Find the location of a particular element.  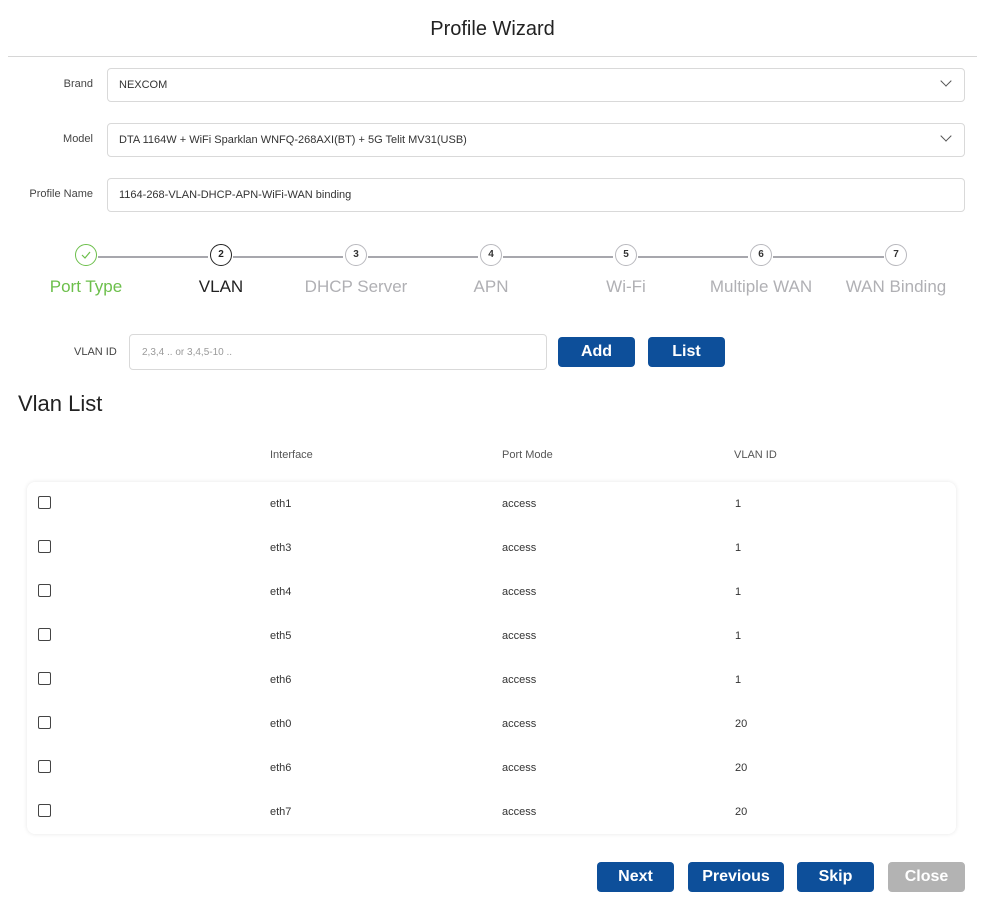

table-row: eth3 access 1 is located at coordinates (491, 548).